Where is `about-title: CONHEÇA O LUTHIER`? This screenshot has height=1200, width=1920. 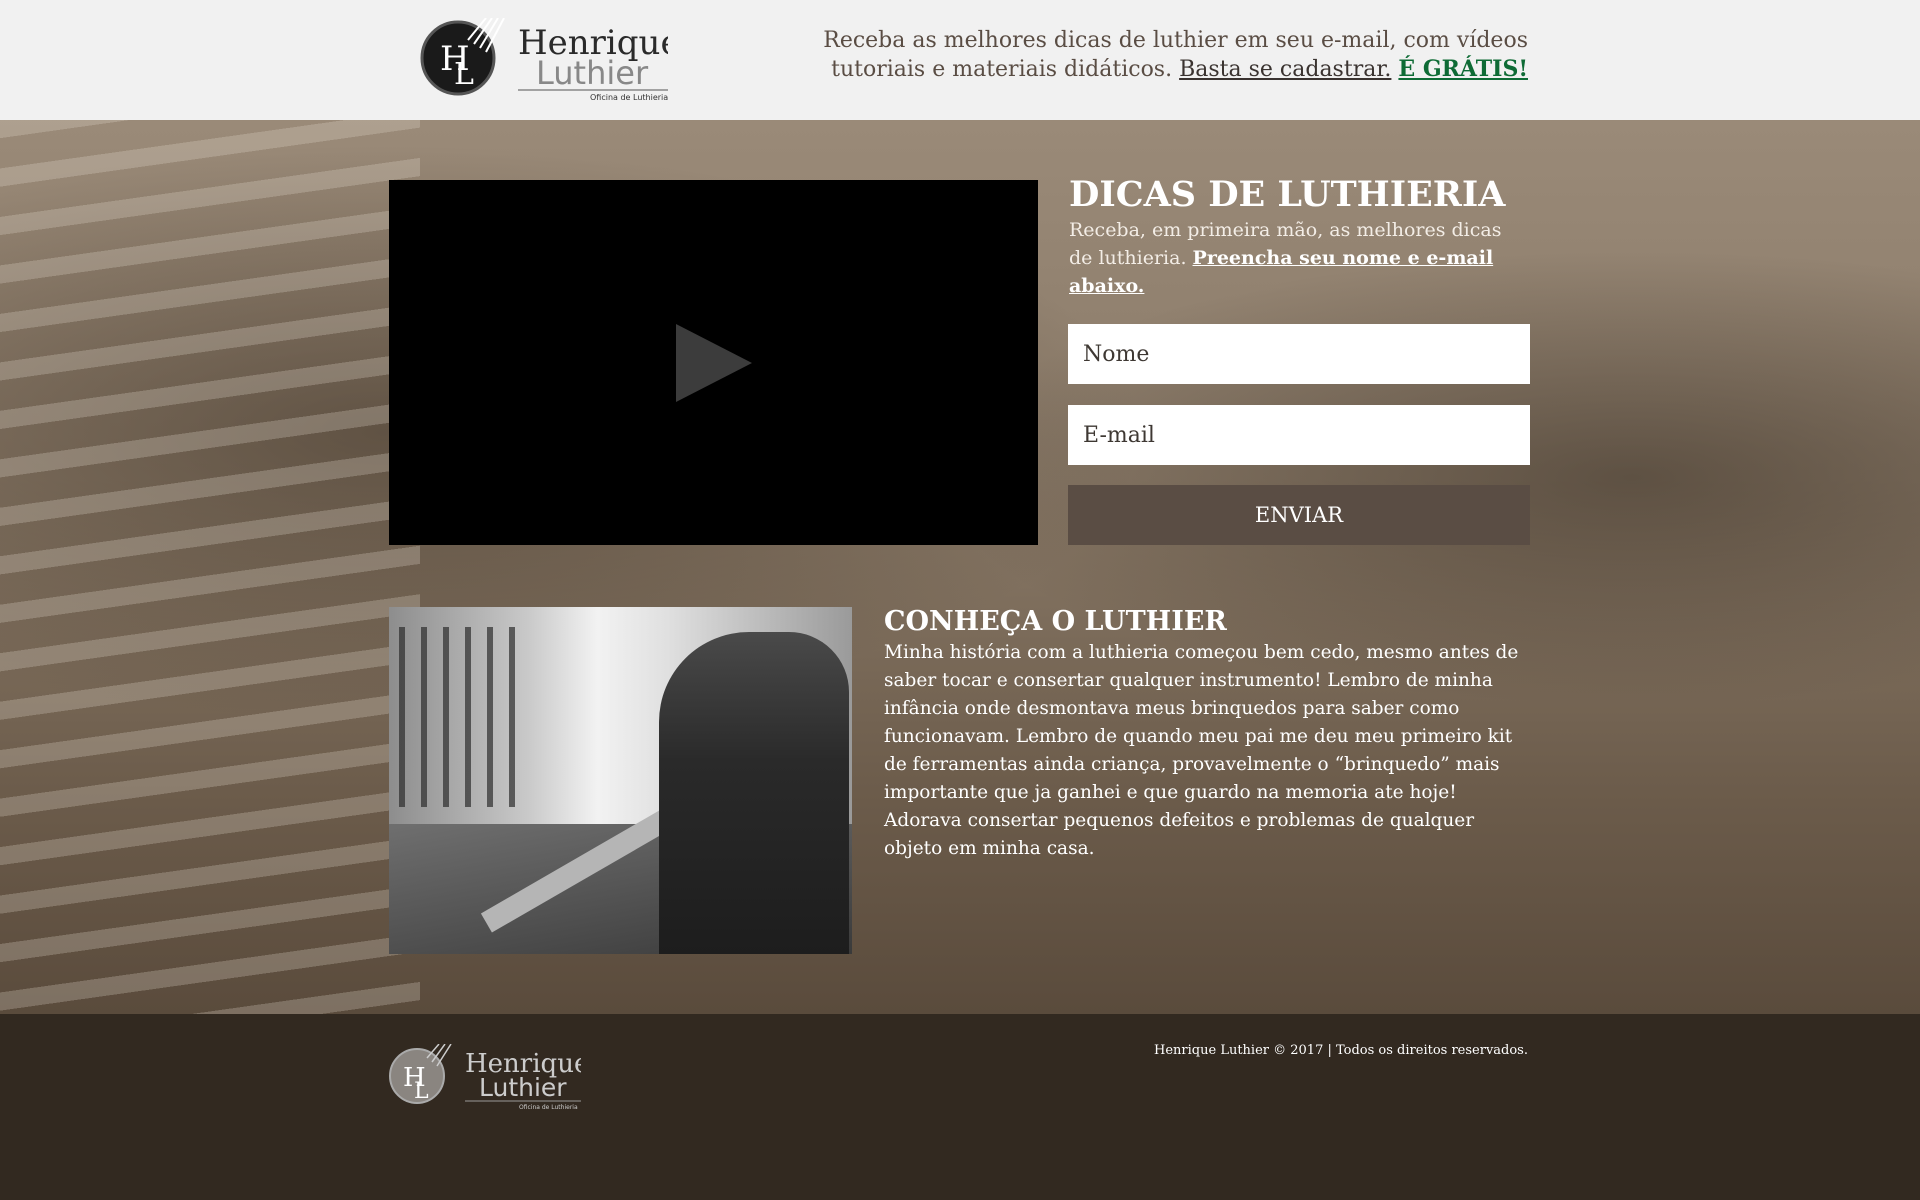 about-title: CONHEÇA O LUTHIER is located at coordinates (1055, 621).